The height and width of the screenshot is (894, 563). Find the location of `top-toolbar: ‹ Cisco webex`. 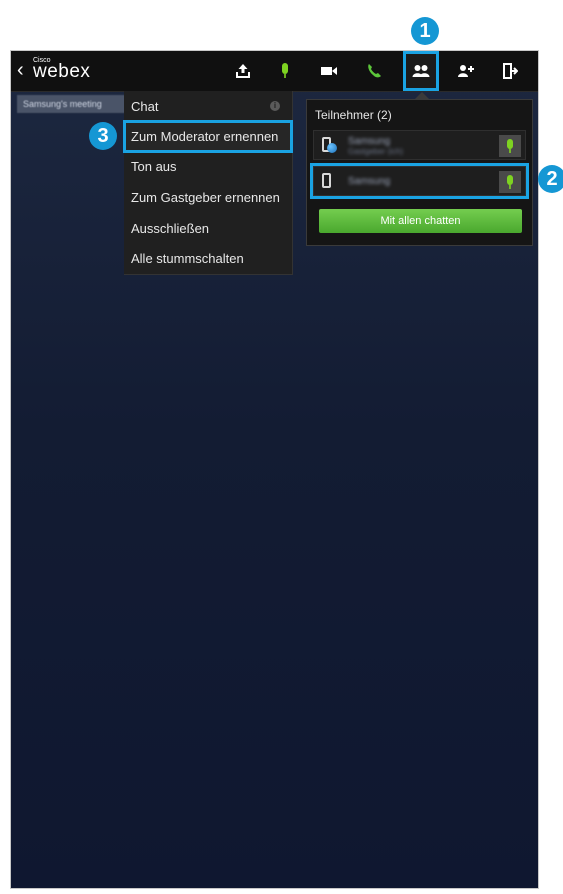

top-toolbar: ‹ Cisco webex is located at coordinates (274, 71).